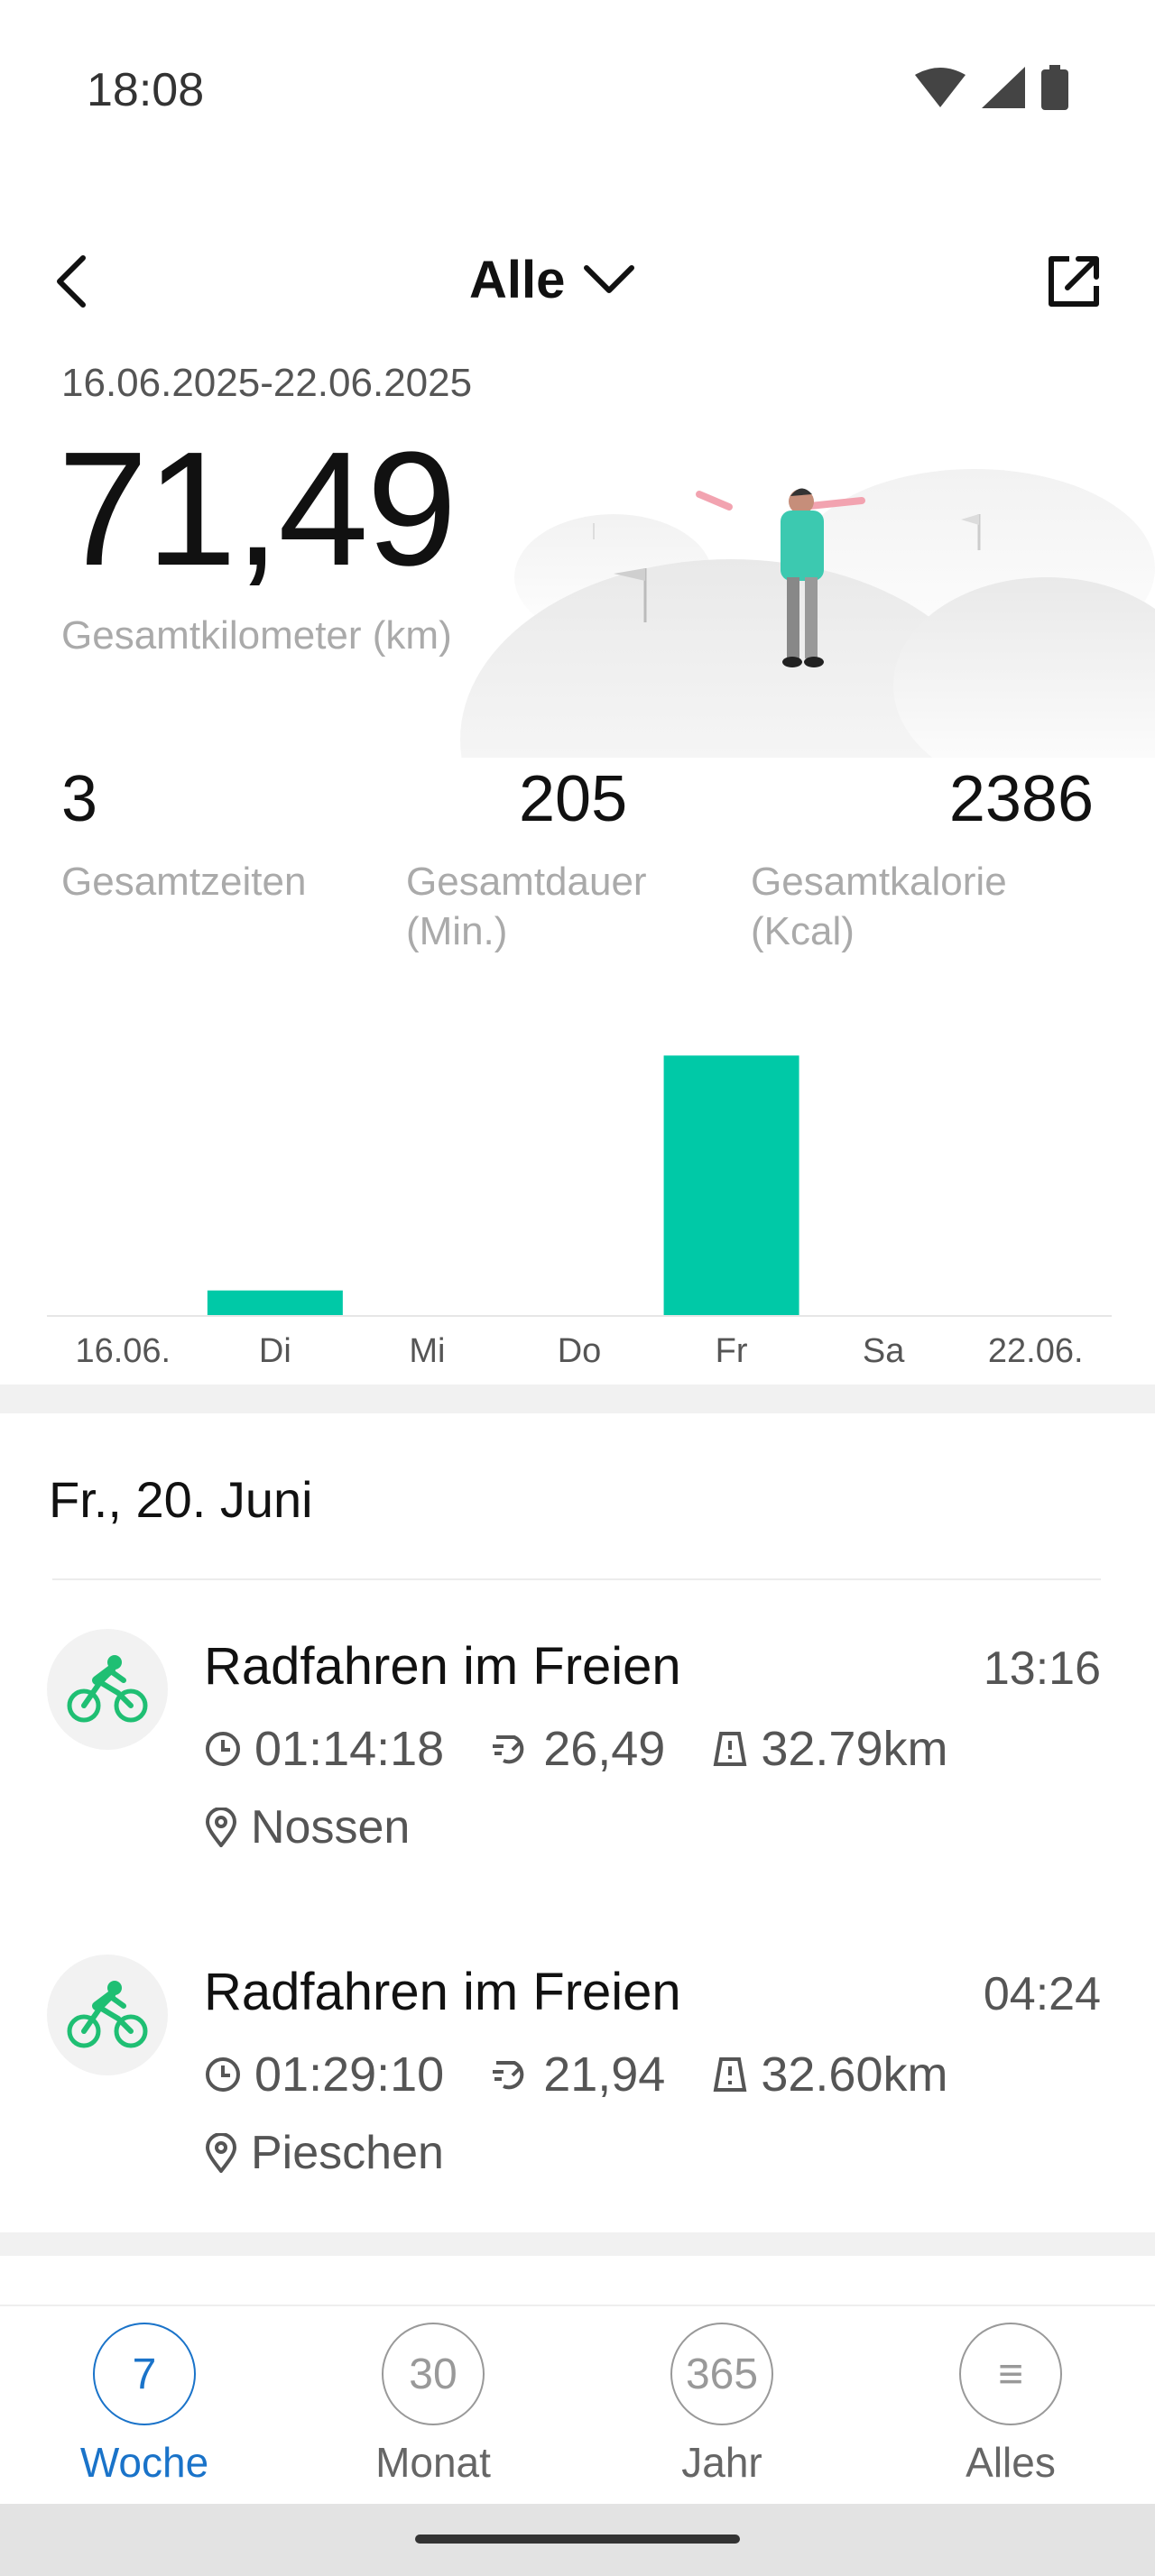  What do you see at coordinates (609, 279) in the screenshot?
I see `chevron-down-icon` at bounding box center [609, 279].